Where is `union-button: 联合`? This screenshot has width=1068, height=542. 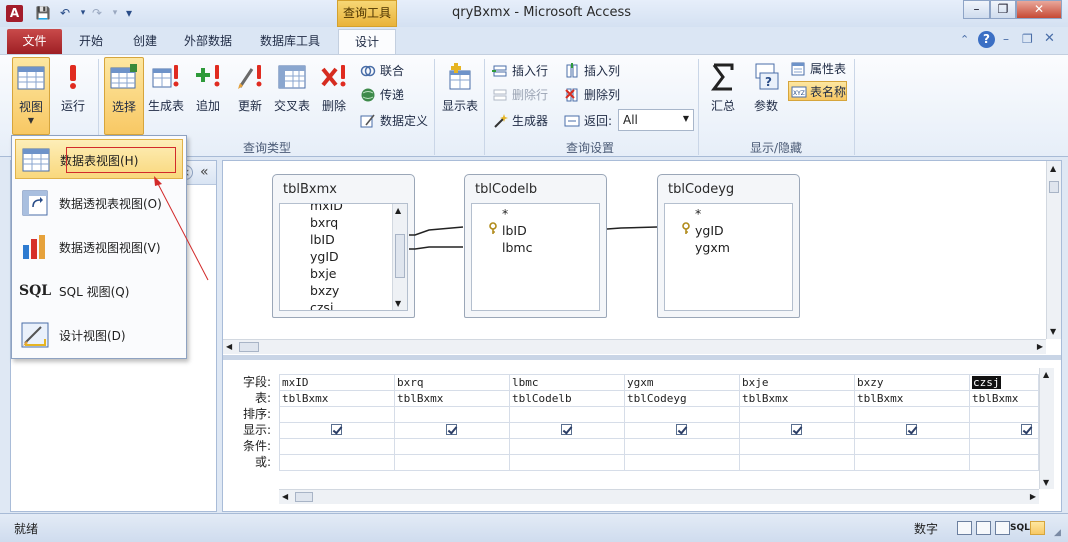
union-button: 联合 is located at coordinates (382, 71).